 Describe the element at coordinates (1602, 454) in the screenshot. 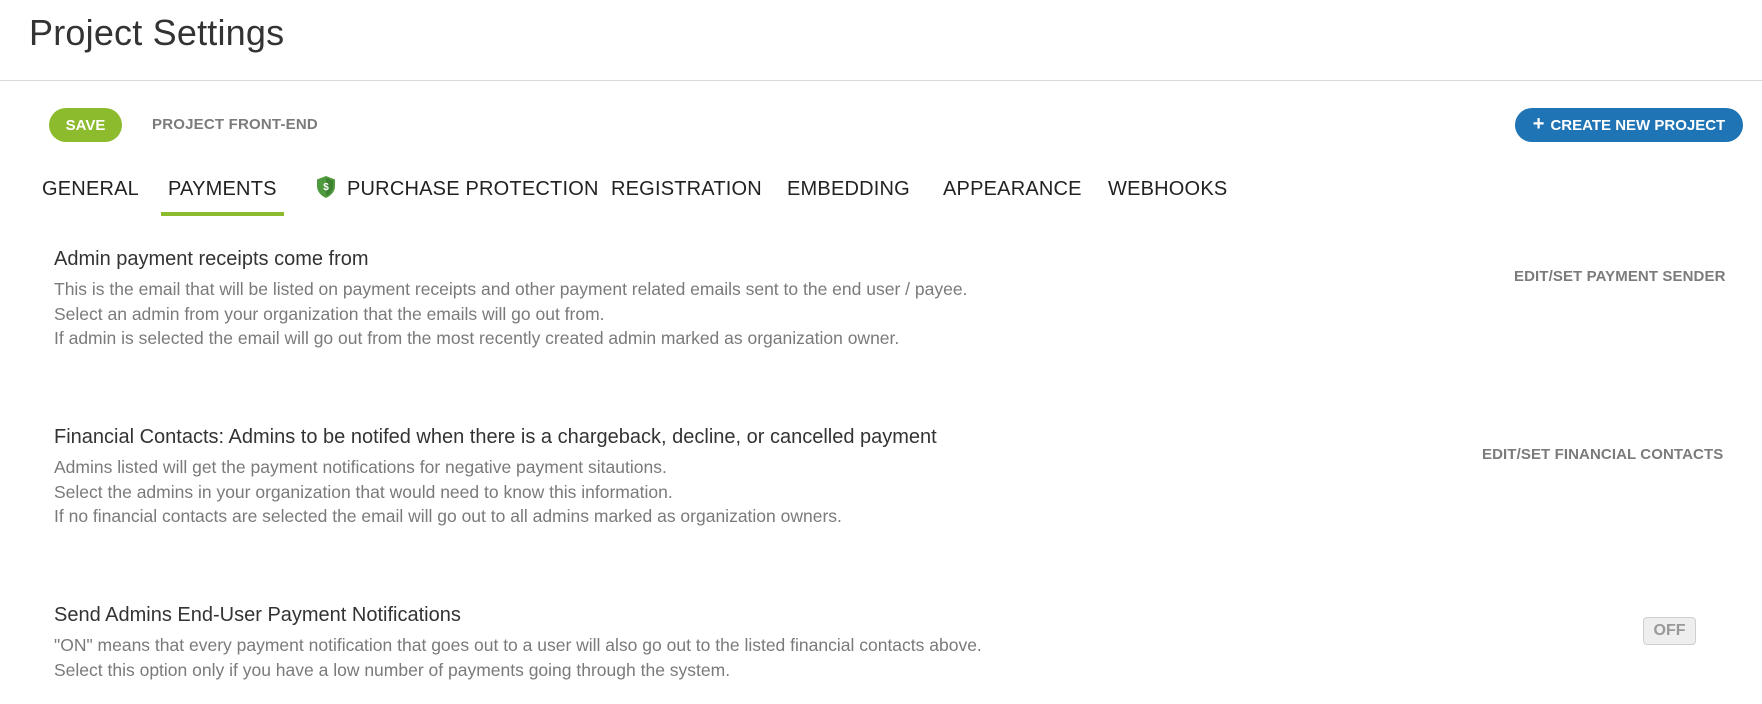

I see `edit-financial-contacts-link: EDIT/SET FINANCIAL CONTACTS` at that location.